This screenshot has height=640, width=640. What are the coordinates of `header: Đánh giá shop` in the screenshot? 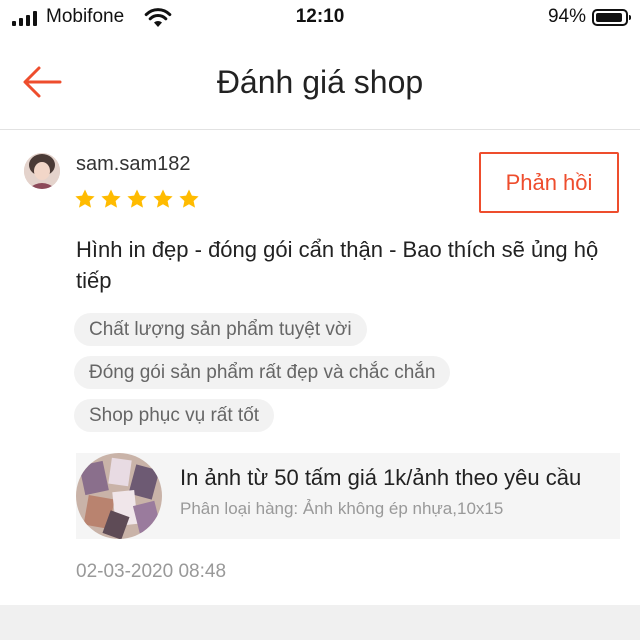 It's located at (320, 83).